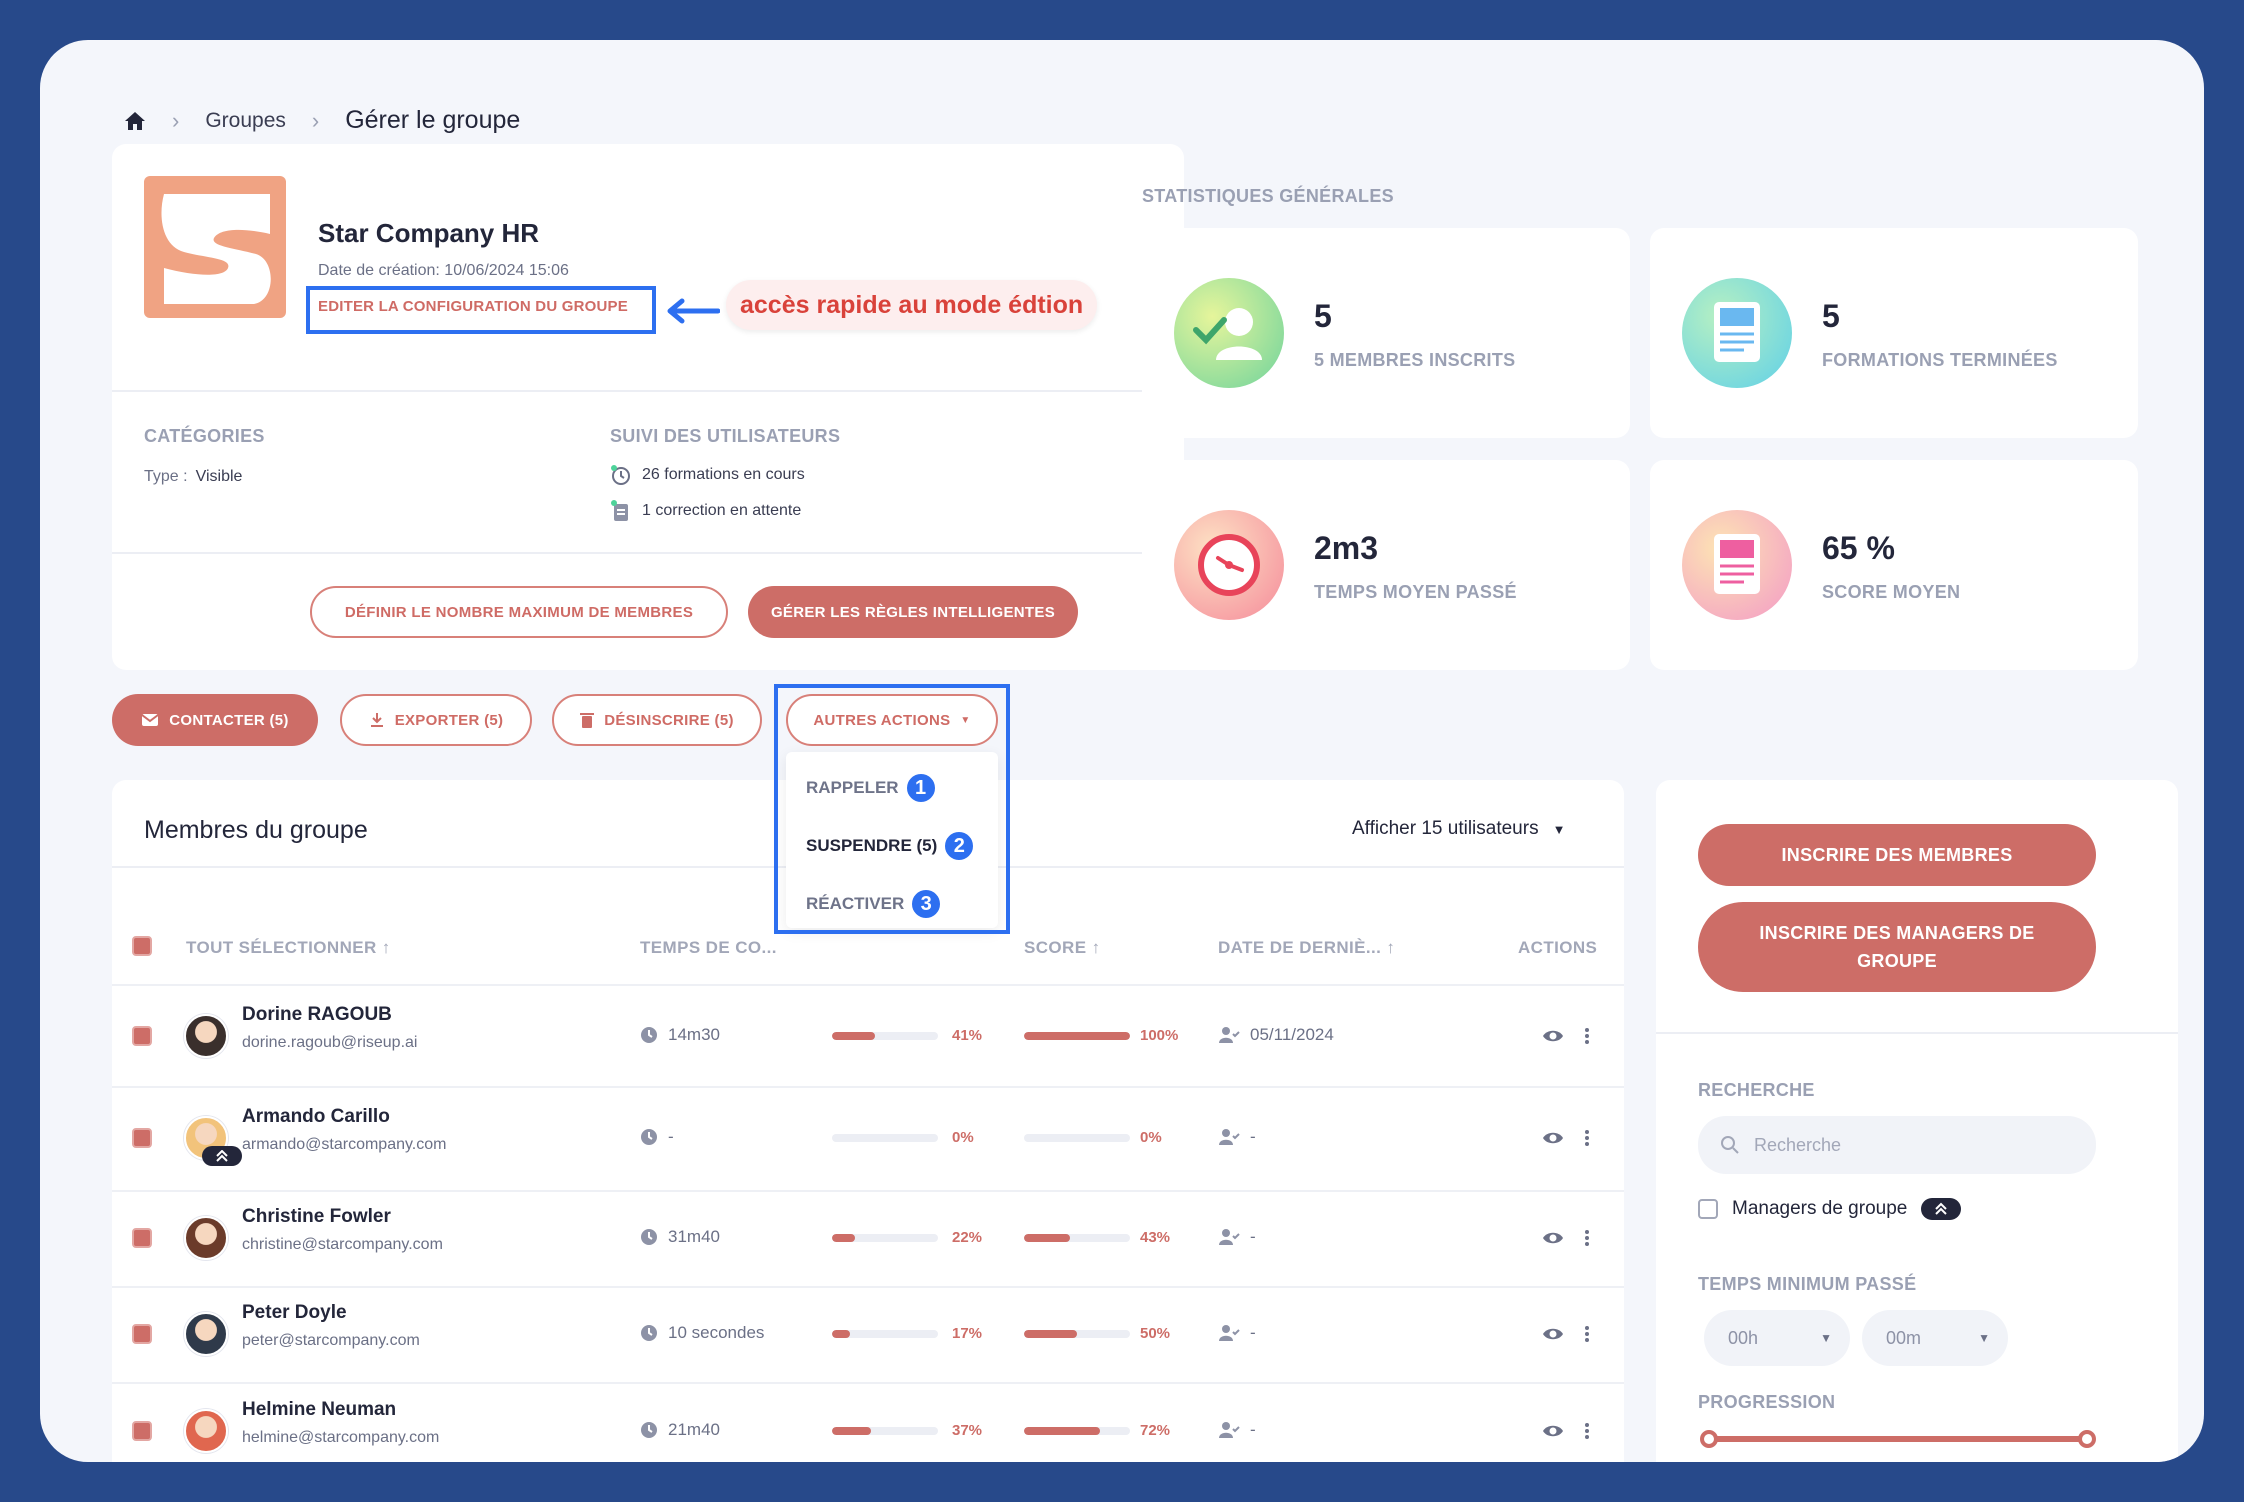 Image resolution: width=2244 pixels, height=1502 pixels. What do you see at coordinates (1458, 829) in the screenshot?
I see `show-users-select: Afficher 15 utilisateurs ▼` at bounding box center [1458, 829].